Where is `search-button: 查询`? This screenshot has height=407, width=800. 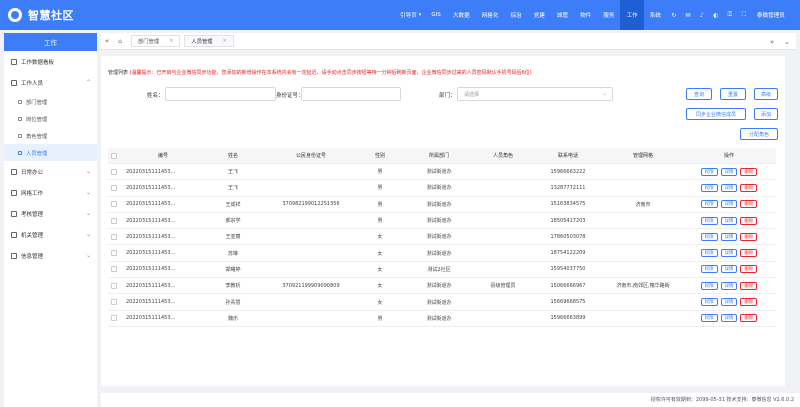 search-button: 查询 is located at coordinates (699, 94).